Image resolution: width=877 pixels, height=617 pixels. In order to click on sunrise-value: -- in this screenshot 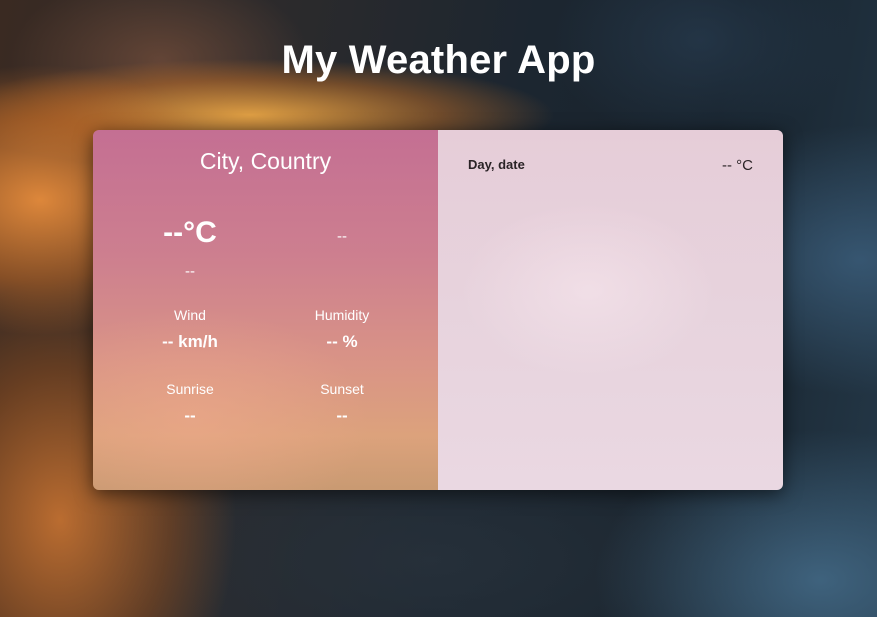, I will do `click(190, 415)`.